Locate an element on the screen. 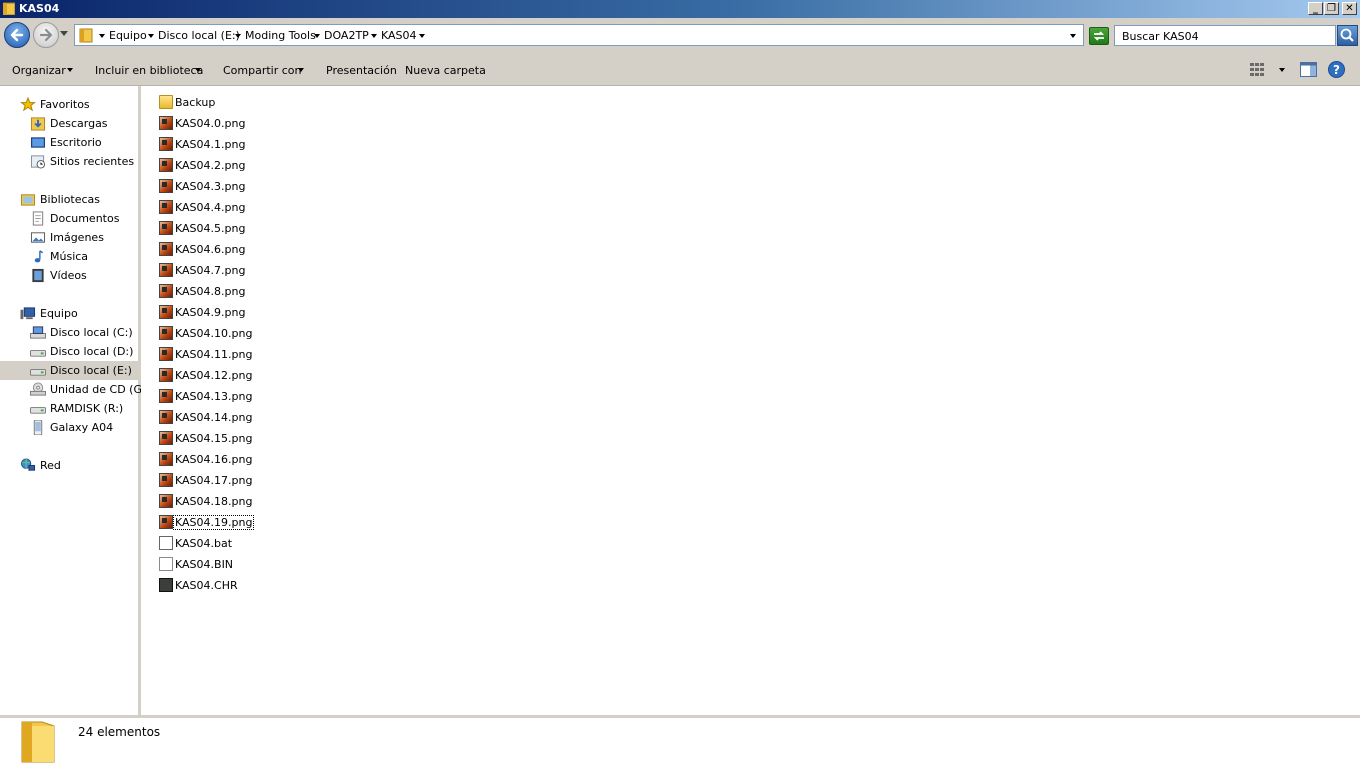  sidebar-item-label: Disco local (D:) is located at coordinates (92, 351).